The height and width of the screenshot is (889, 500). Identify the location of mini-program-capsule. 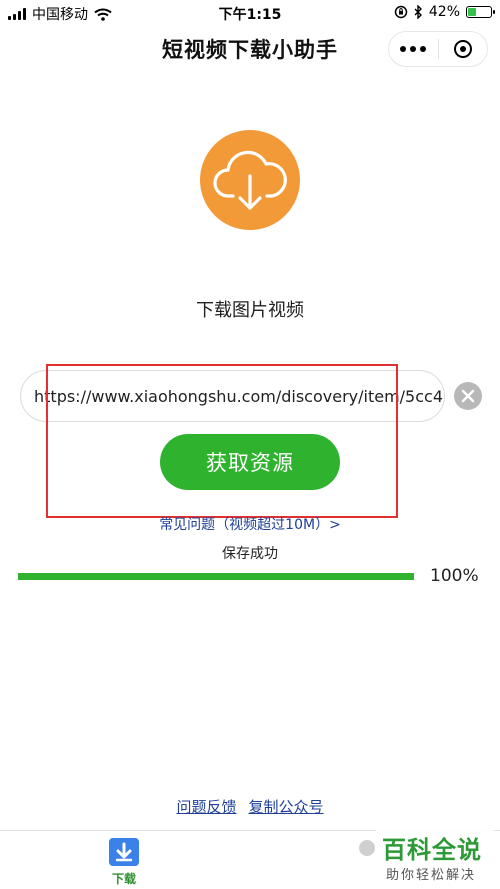
(438, 49).